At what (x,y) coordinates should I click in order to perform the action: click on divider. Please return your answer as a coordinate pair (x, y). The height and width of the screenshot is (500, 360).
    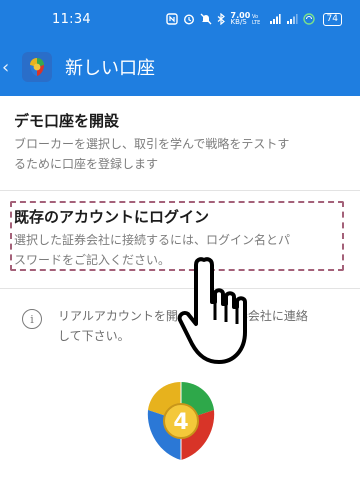
    Looking at the image, I should click on (180, 190).